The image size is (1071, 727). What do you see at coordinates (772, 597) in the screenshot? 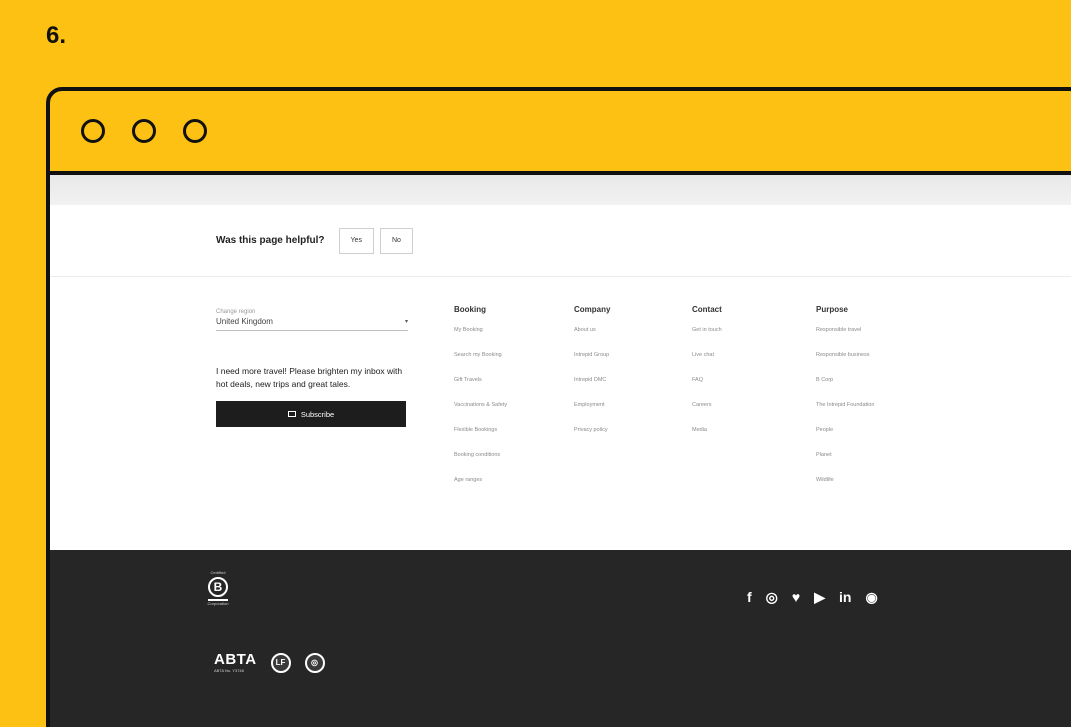
I see `instagram-icon: ◎` at bounding box center [772, 597].